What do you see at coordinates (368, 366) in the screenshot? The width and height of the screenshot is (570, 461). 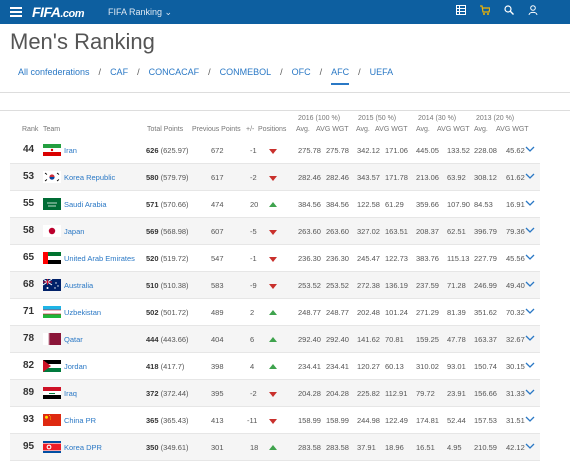 I see `year-value: 120.27` at bounding box center [368, 366].